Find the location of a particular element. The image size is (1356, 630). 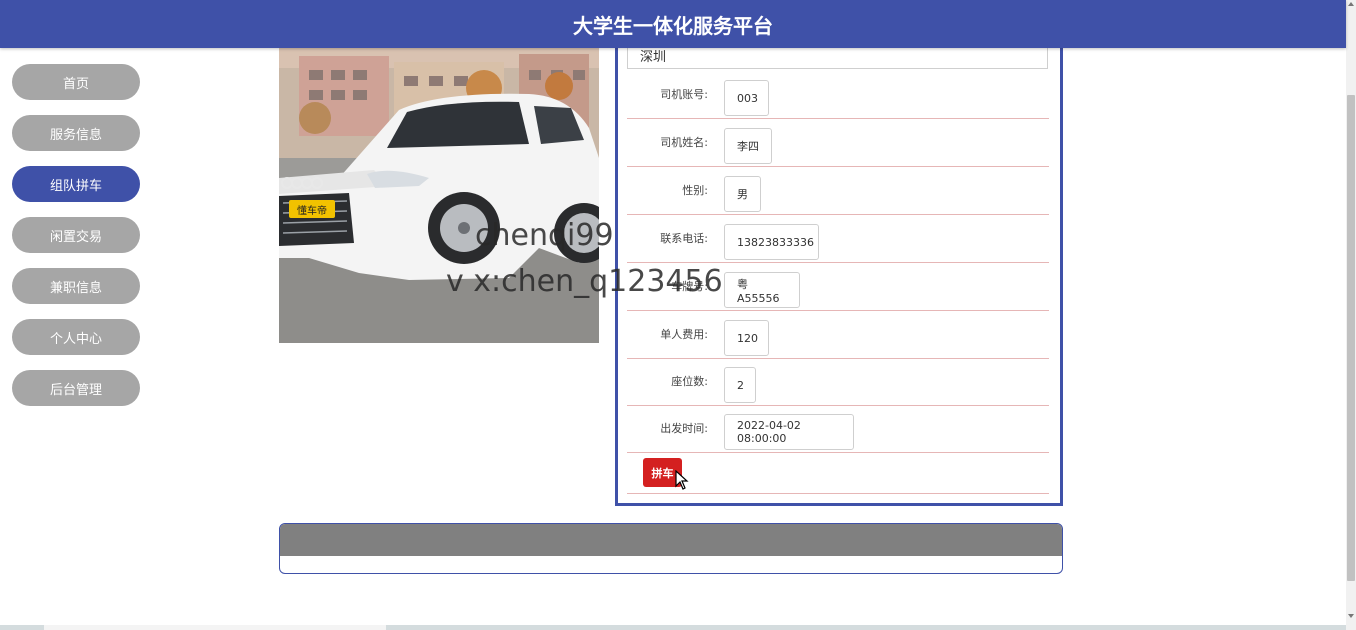

sidebar-item-parttime: 兼职信息 is located at coordinates (76, 286).